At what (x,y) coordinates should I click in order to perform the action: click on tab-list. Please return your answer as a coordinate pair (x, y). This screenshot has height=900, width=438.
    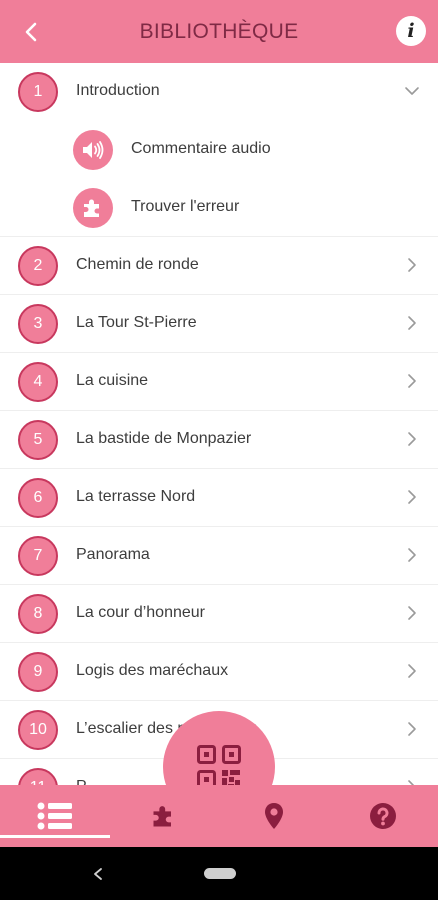
    Looking at the image, I should click on (55, 816).